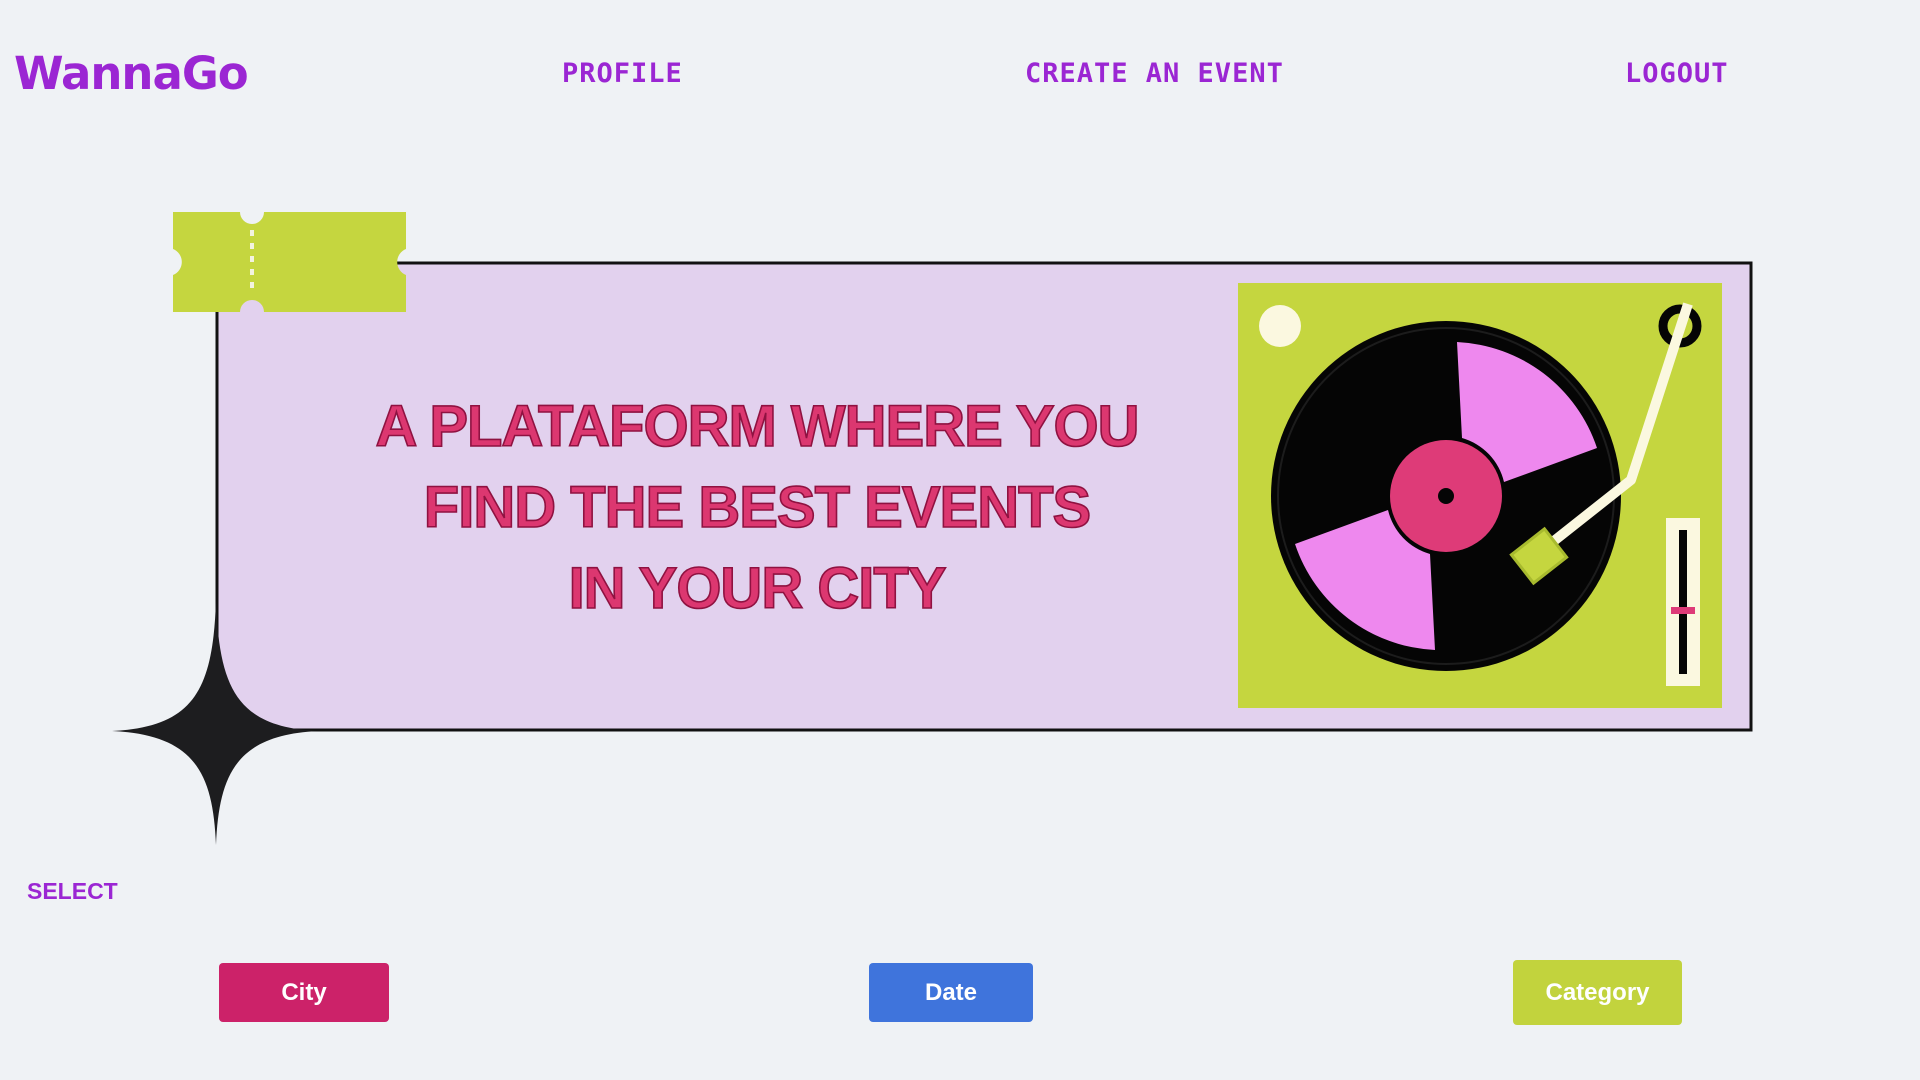  Describe the element at coordinates (756, 426) in the screenshot. I see `headline-line-1: A PLATAFORM WHERE YOU` at that location.